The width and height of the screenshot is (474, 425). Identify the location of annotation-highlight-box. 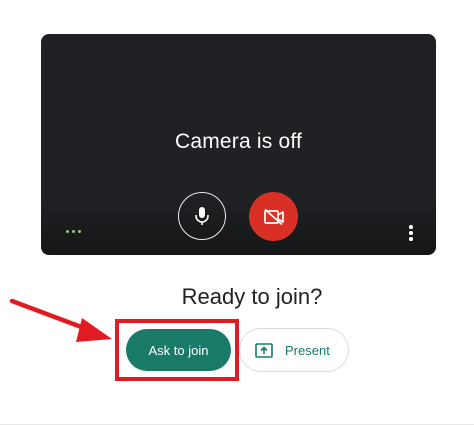
(177, 350).